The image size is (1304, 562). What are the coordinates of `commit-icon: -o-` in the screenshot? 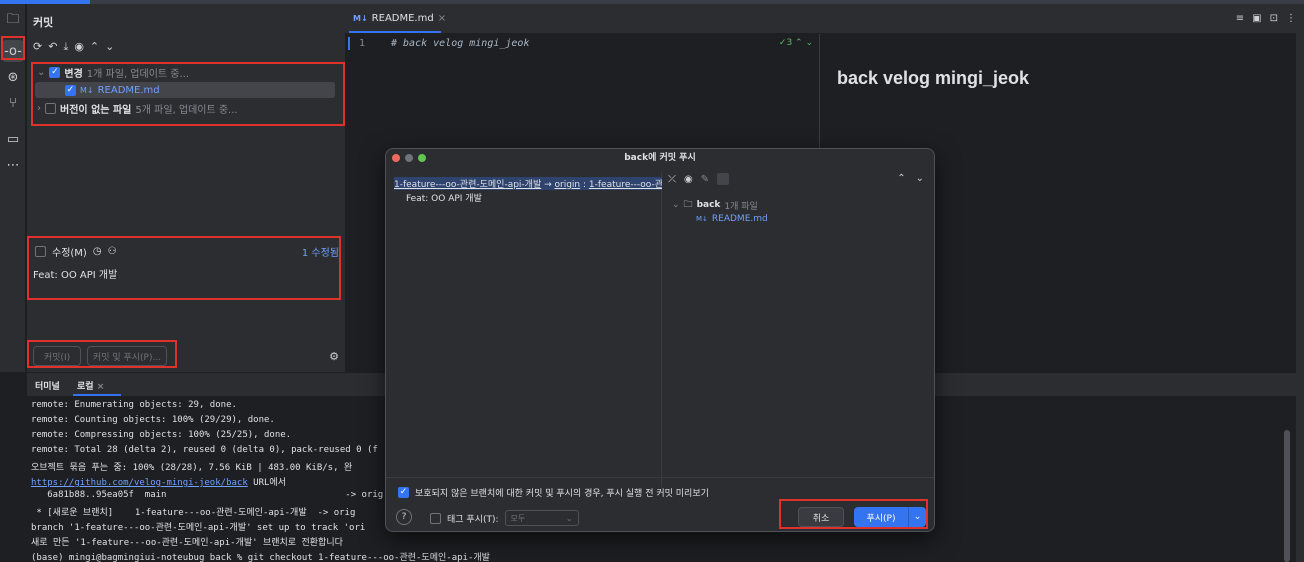 It's located at (13, 51).